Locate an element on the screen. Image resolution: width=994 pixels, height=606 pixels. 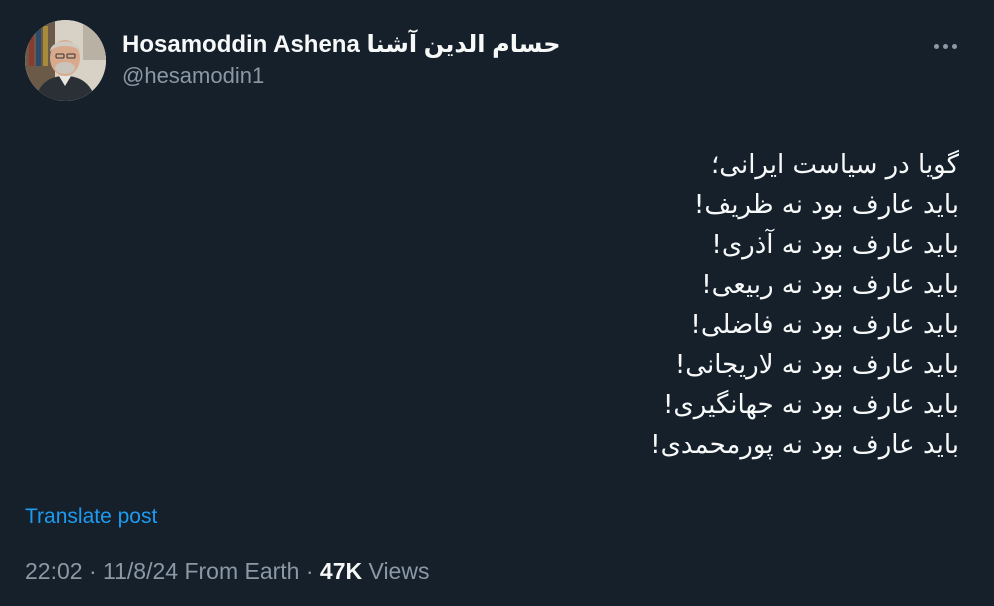
tweet-line: باید عارف بود نه فاضلی! is located at coordinates (824, 325).